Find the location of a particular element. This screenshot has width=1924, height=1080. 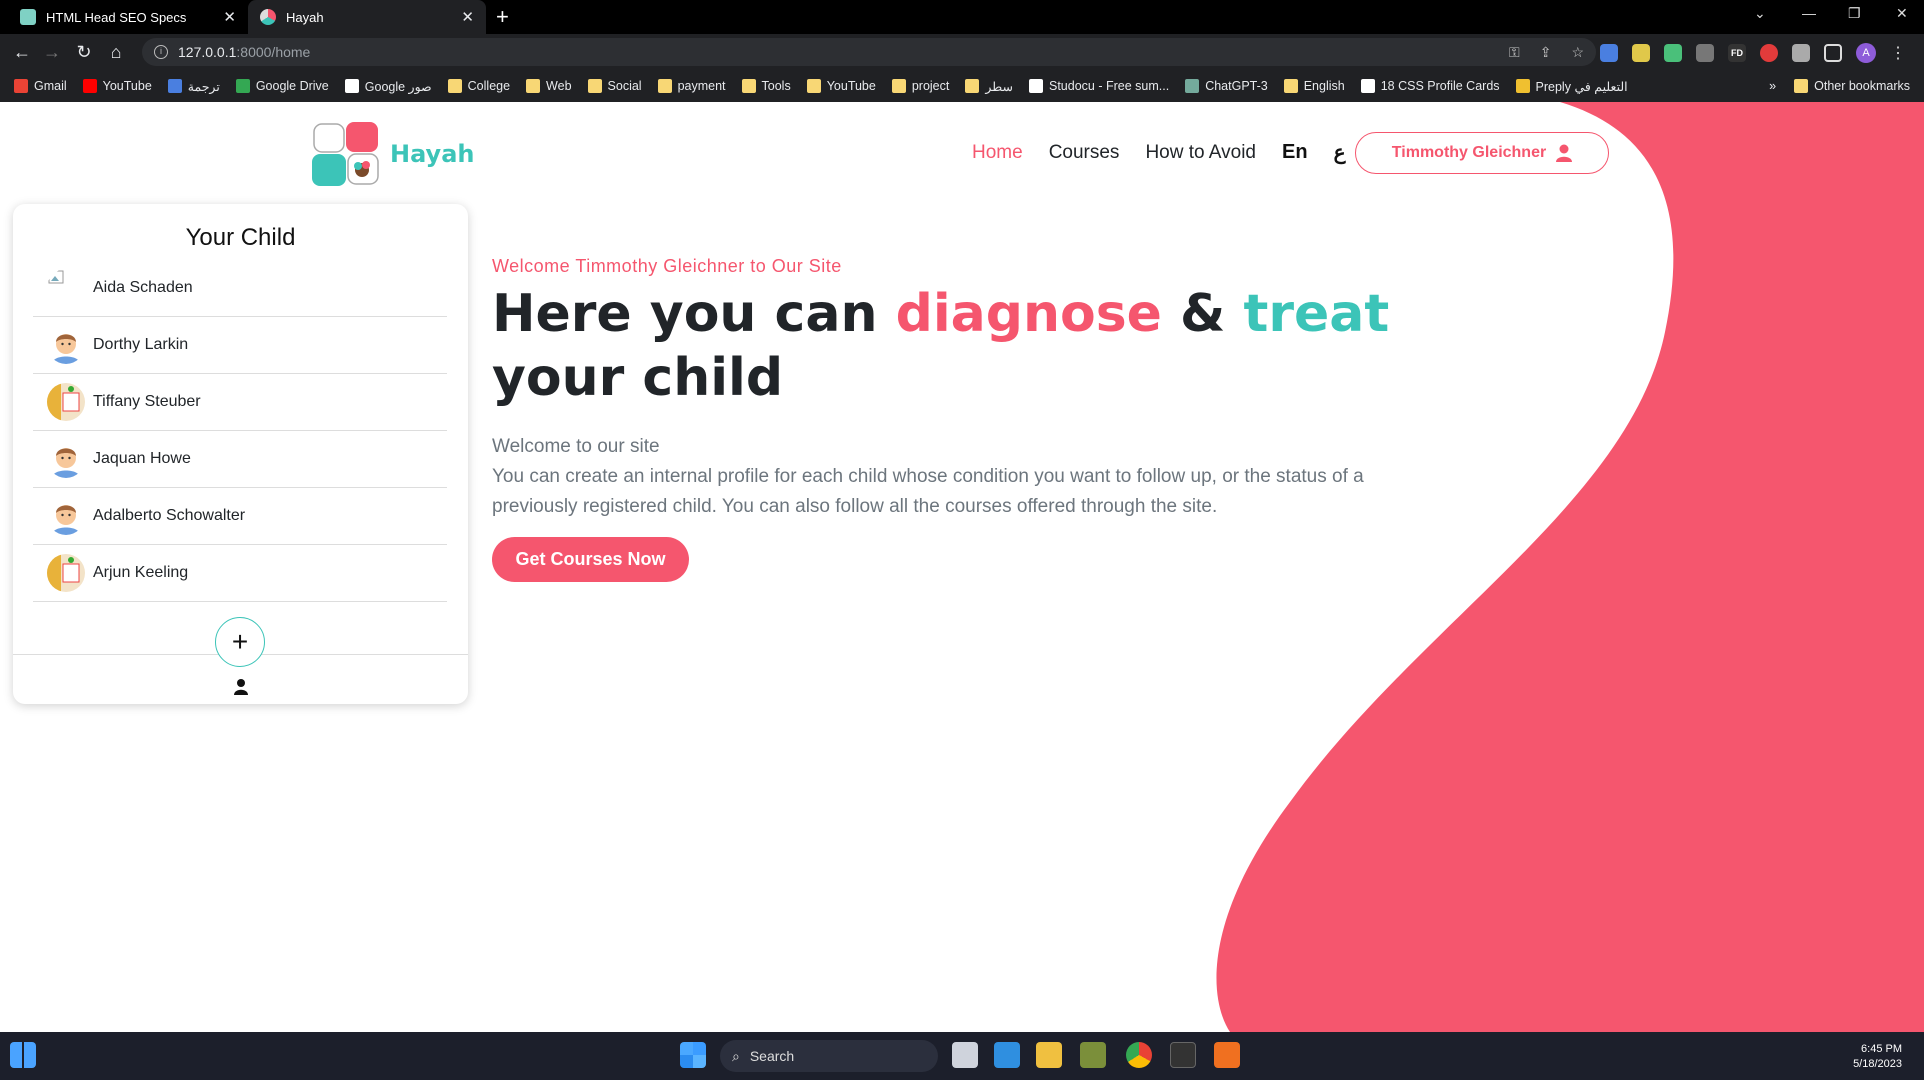

add-child-button: + is located at coordinates (240, 642).